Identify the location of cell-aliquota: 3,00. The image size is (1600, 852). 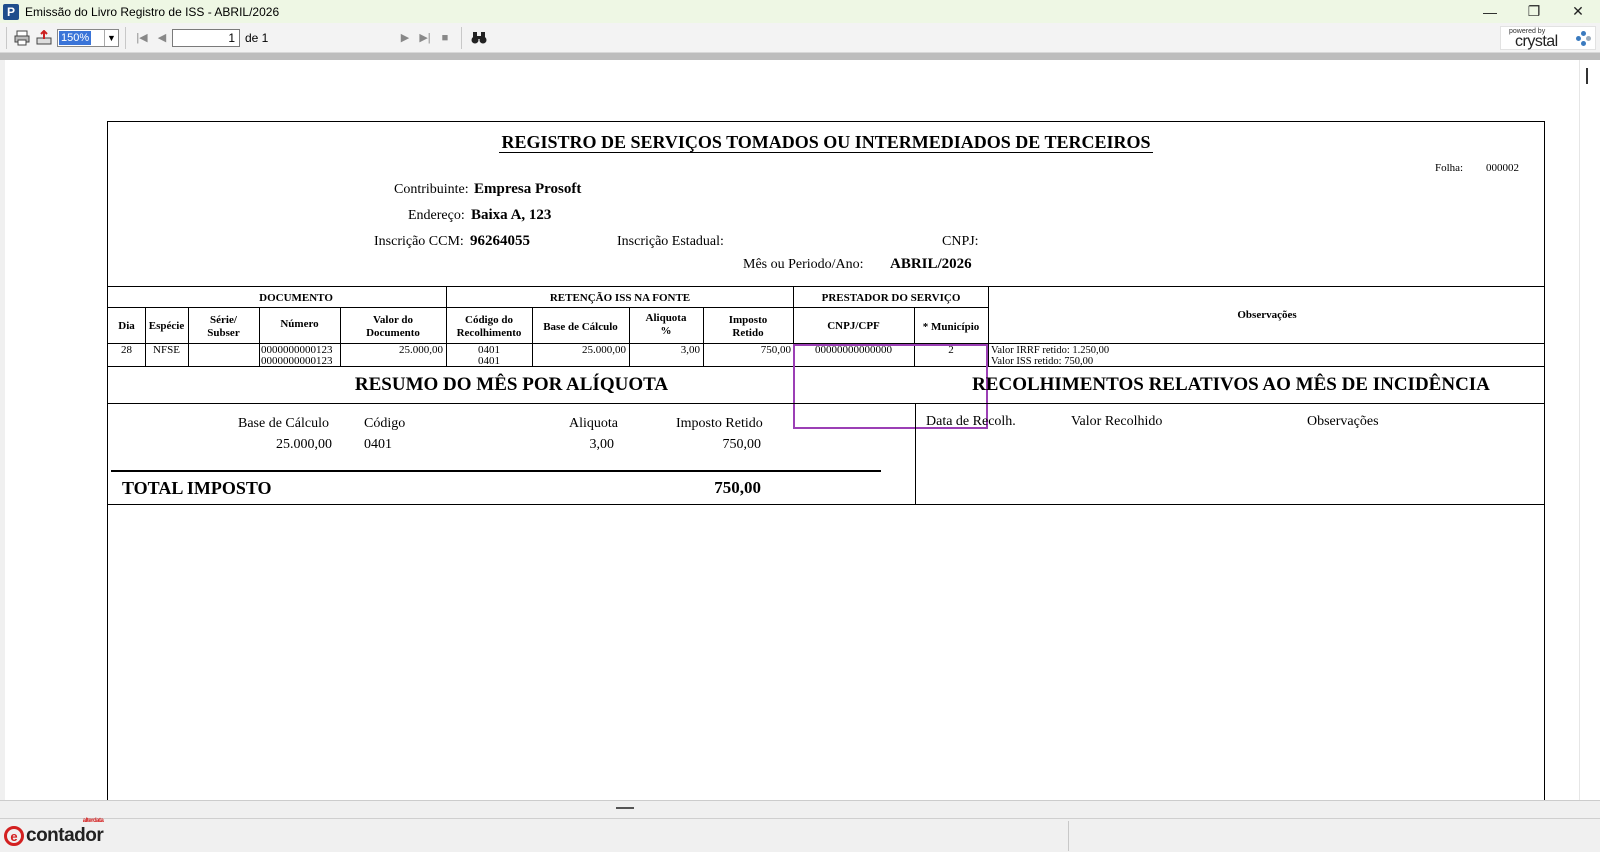
(690, 350).